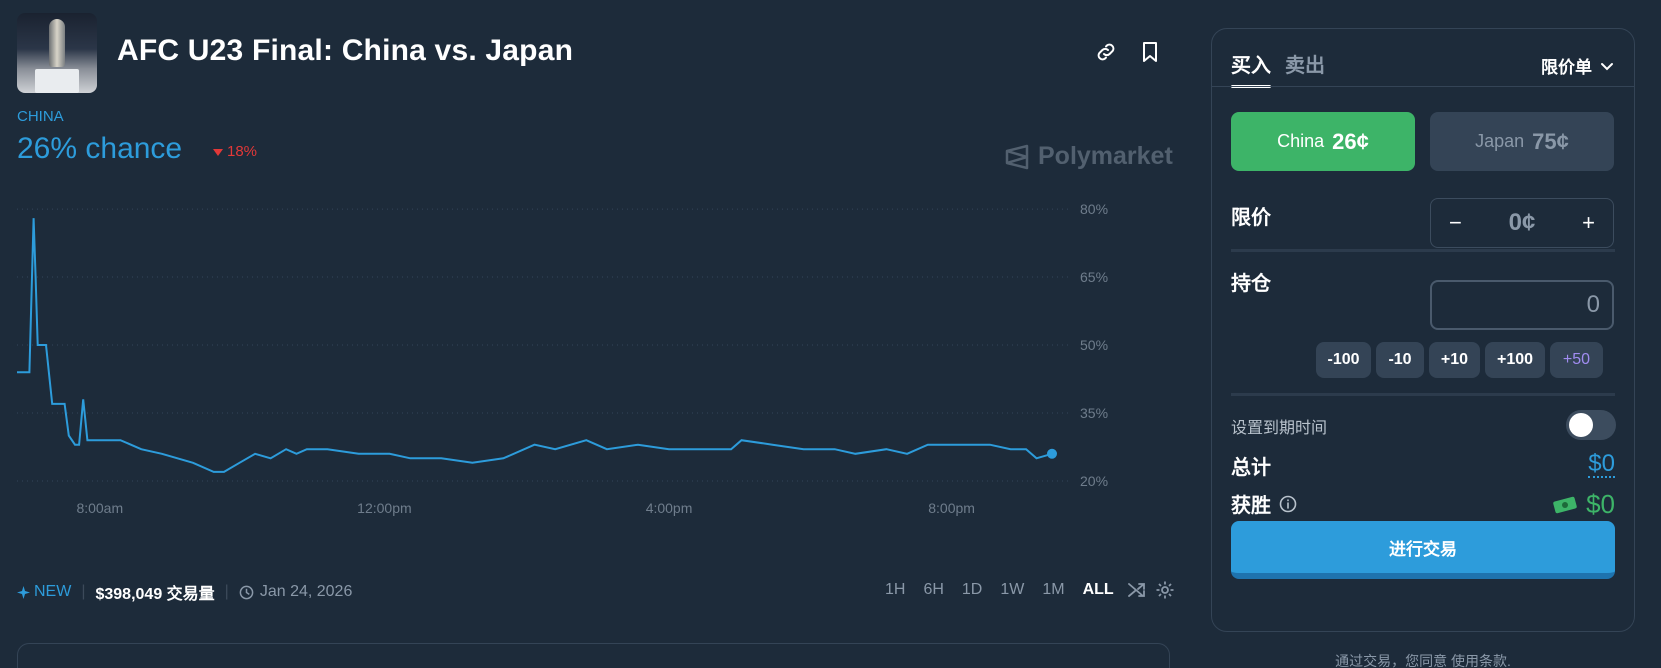  I want to click on shares-plus-100-button: +100, so click(1515, 360).